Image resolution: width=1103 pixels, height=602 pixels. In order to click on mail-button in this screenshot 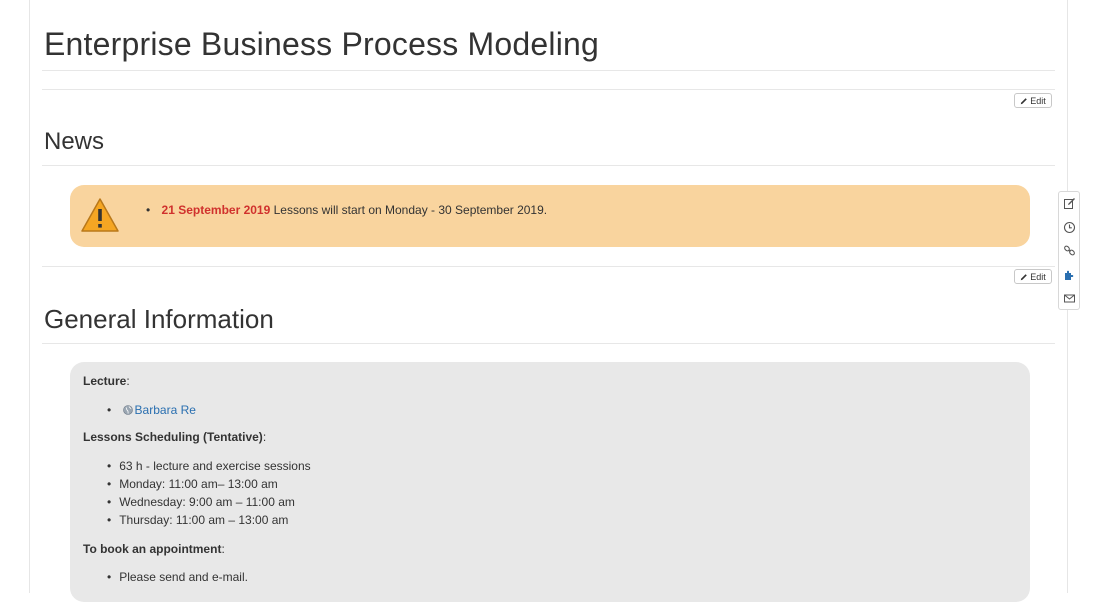, I will do `click(1069, 298)`.